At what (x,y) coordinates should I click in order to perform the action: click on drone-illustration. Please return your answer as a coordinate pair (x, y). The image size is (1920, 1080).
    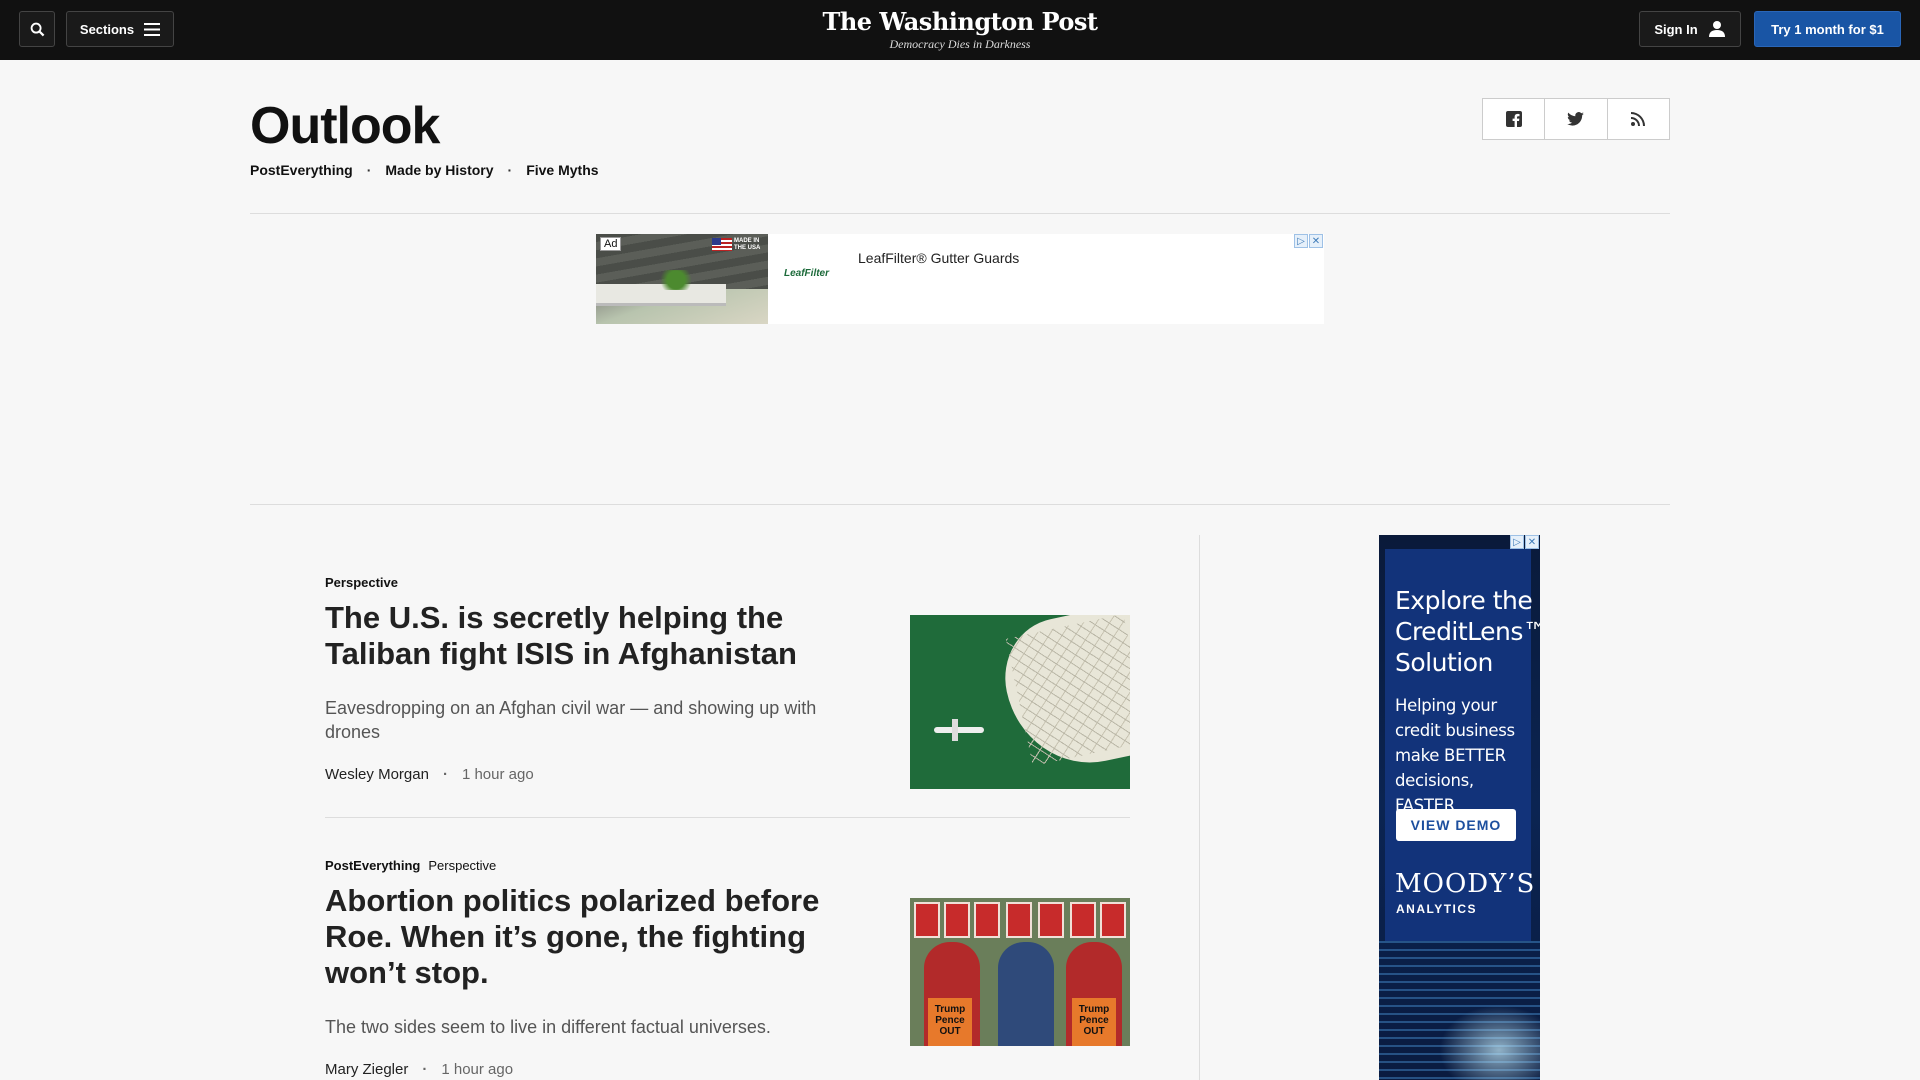
    Looking at the image, I should click on (959, 730).